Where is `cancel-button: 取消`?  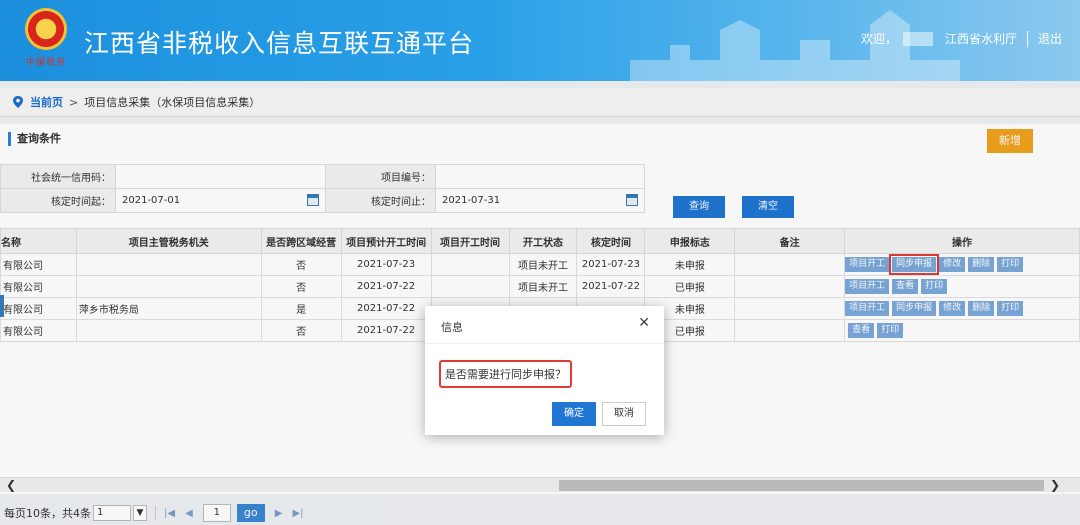
cancel-button: 取消 is located at coordinates (624, 414).